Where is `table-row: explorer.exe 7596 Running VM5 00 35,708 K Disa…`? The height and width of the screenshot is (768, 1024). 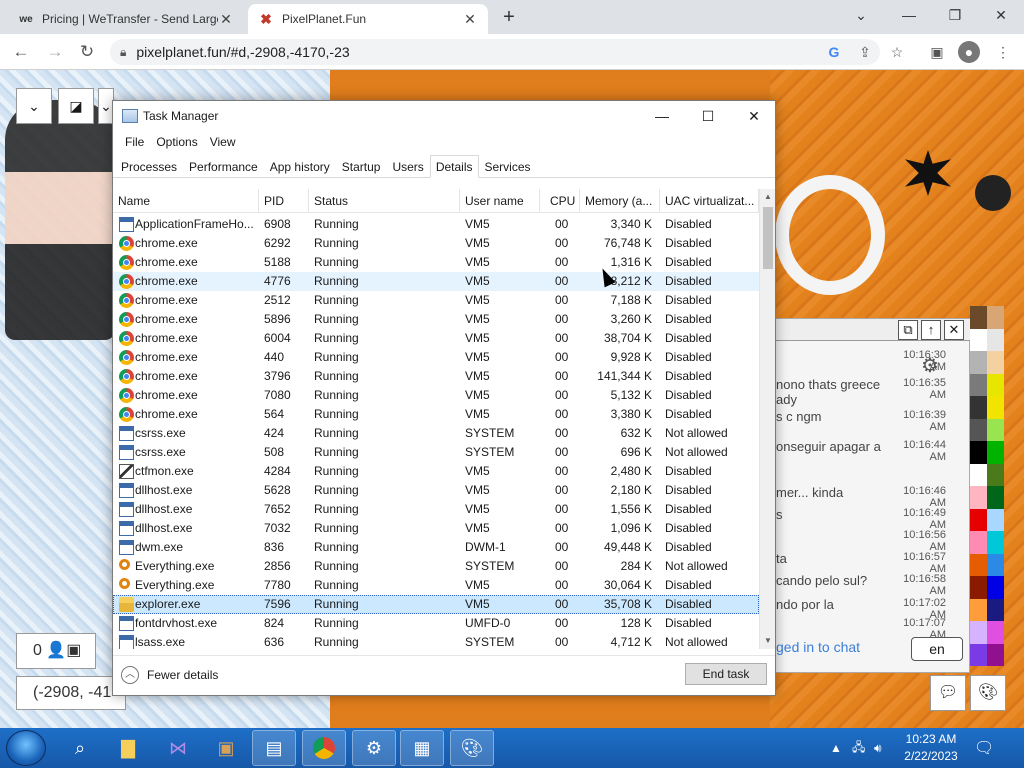
table-row: explorer.exe 7596 Running VM5 00 35,708 K Disa… is located at coordinates (436, 604).